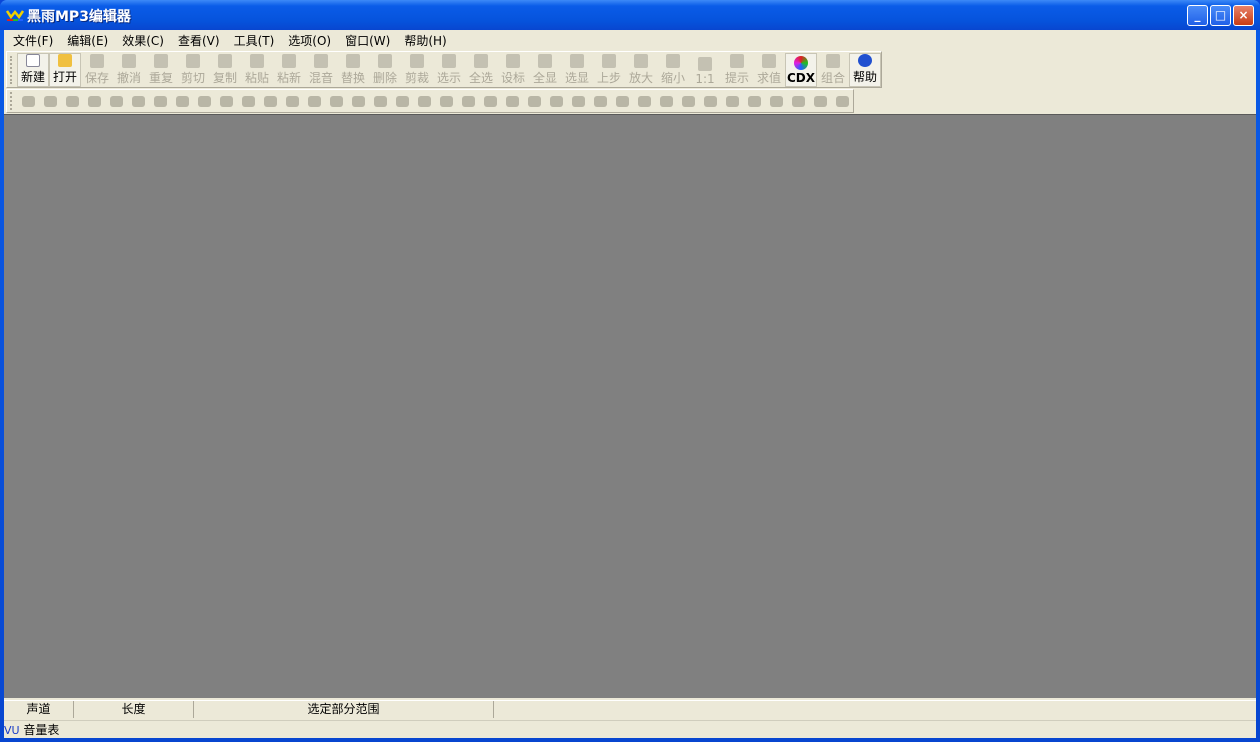 The height and width of the screenshot is (742, 1260). What do you see at coordinates (425, 39) in the screenshot?
I see `menu-item-7: 帮助(H)` at bounding box center [425, 39].